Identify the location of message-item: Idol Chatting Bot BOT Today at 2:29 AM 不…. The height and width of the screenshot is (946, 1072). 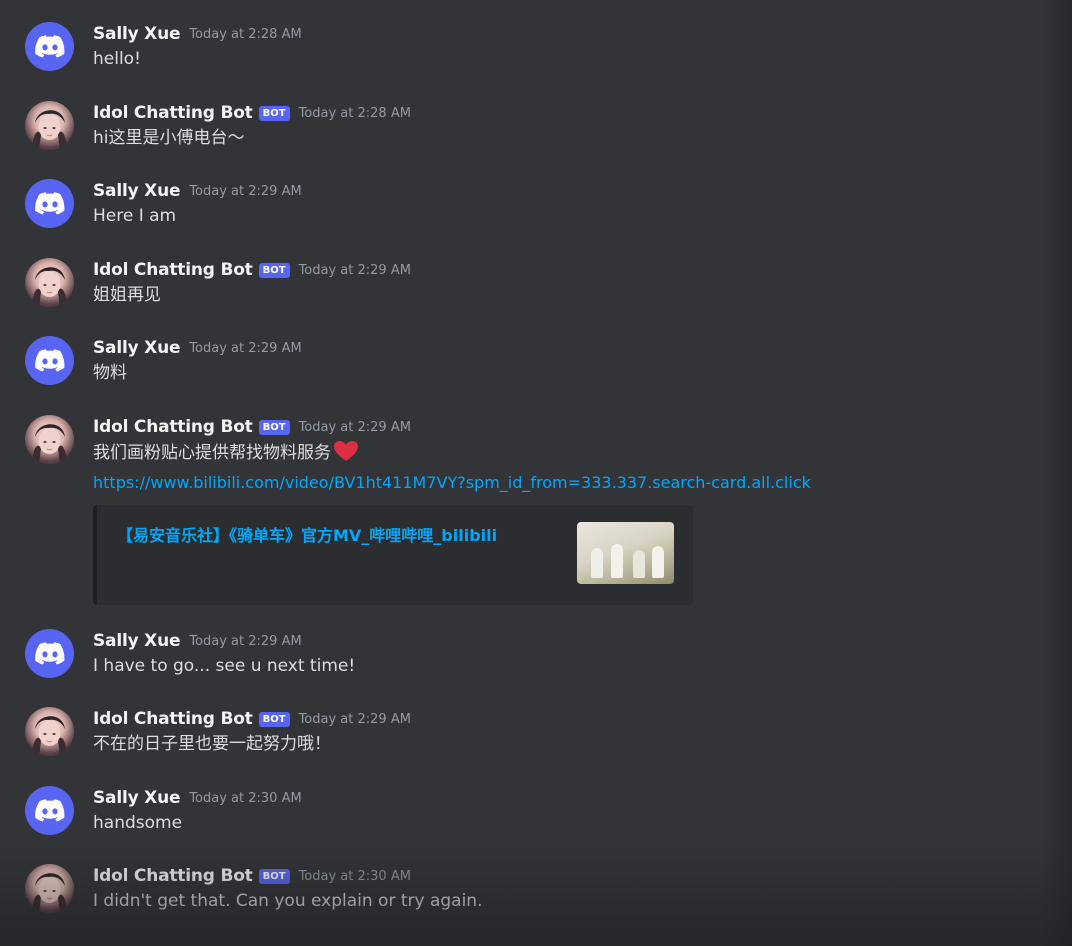
(525, 732).